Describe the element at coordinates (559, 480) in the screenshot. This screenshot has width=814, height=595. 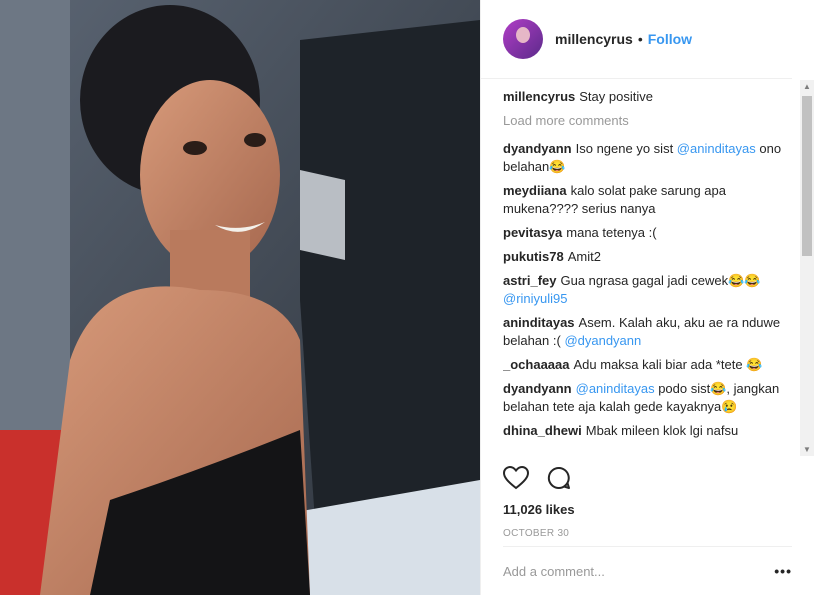
I see `comment-icon` at that location.